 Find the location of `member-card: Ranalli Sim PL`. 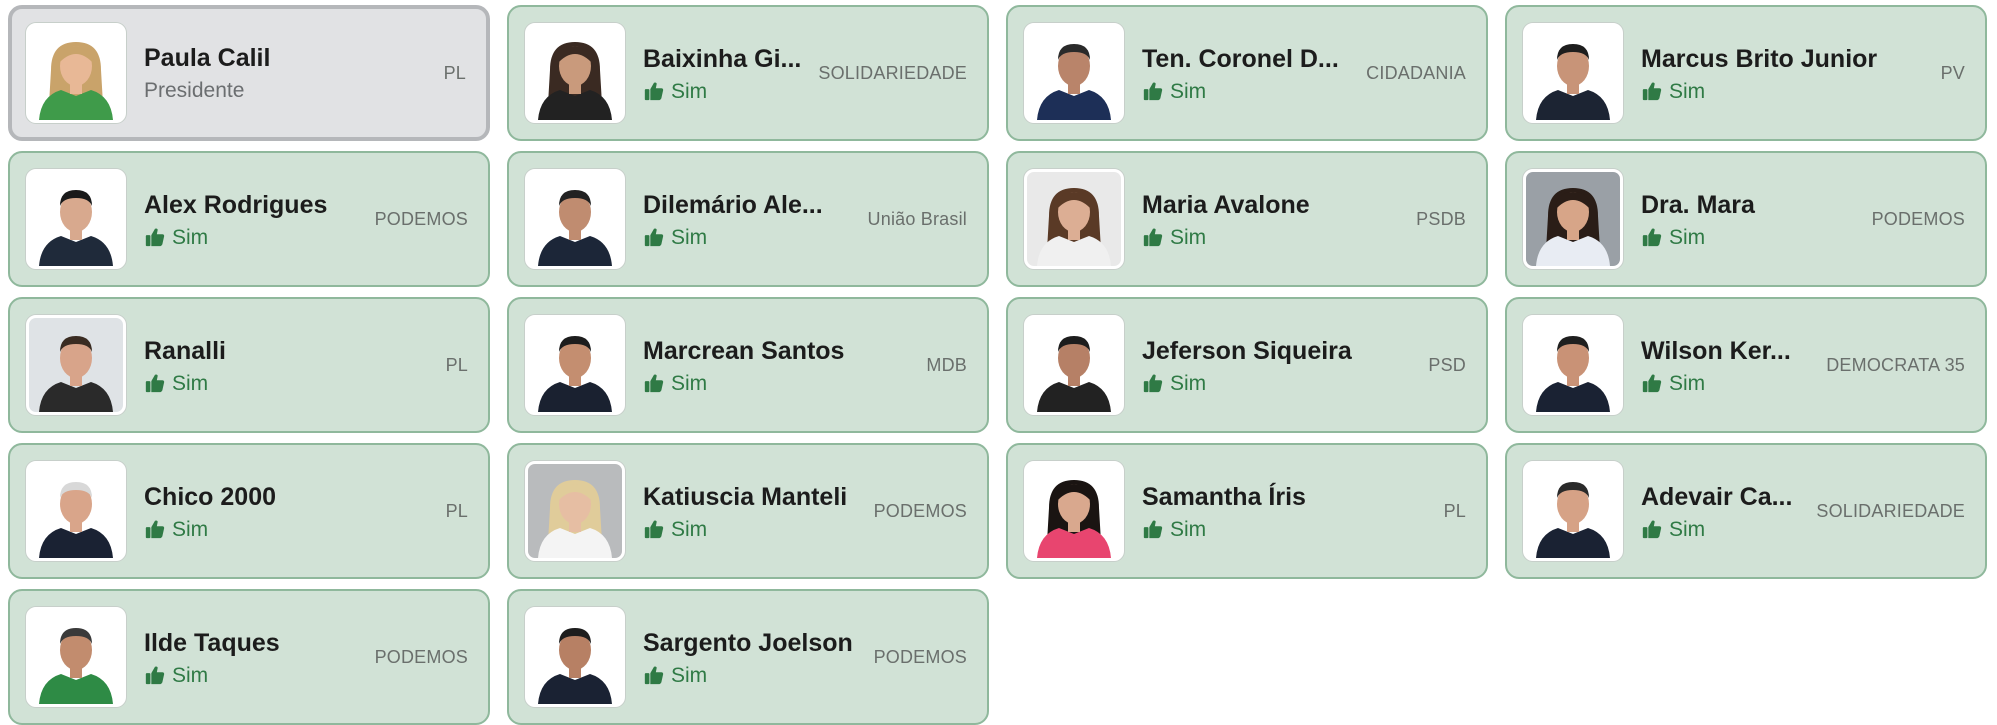

member-card: Ranalli Sim PL is located at coordinates (249, 365).